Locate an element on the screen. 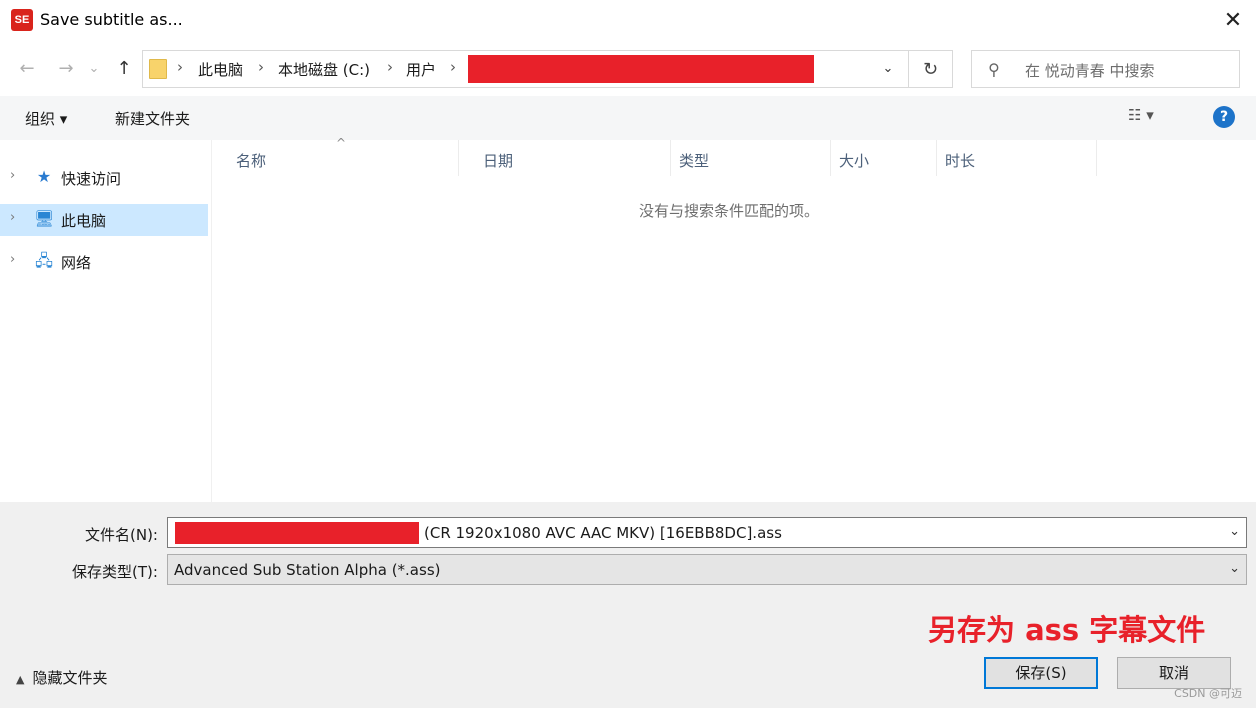 This screenshot has width=1256, height=708. sidebar-item-quick-access: › ★ 快速访问 is located at coordinates (104, 178).